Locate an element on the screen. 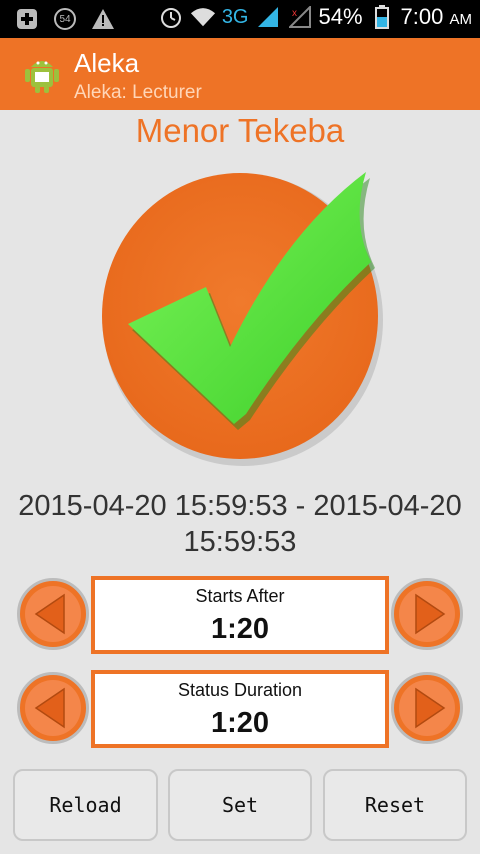 The image size is (480, 854). badge-count-icon: 54 is located at coordinates (65, 19).